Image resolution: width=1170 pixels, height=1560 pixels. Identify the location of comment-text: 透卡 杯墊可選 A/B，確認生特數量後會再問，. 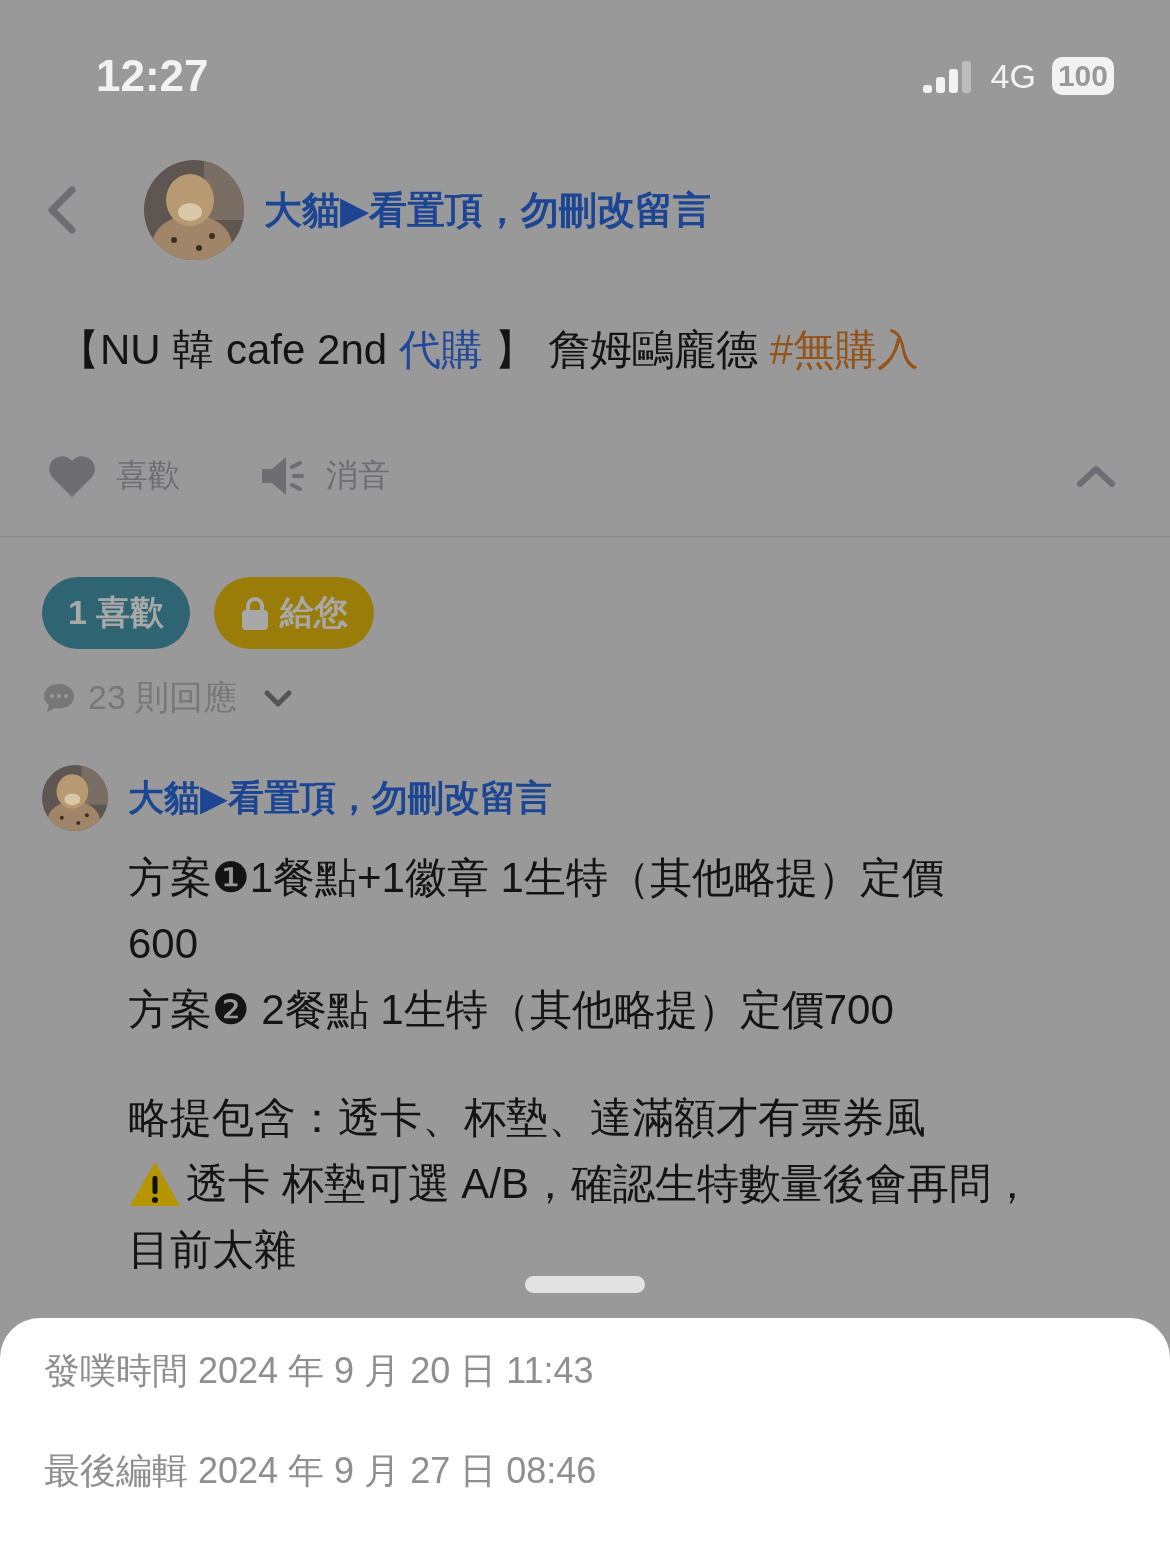
(610, 1184).